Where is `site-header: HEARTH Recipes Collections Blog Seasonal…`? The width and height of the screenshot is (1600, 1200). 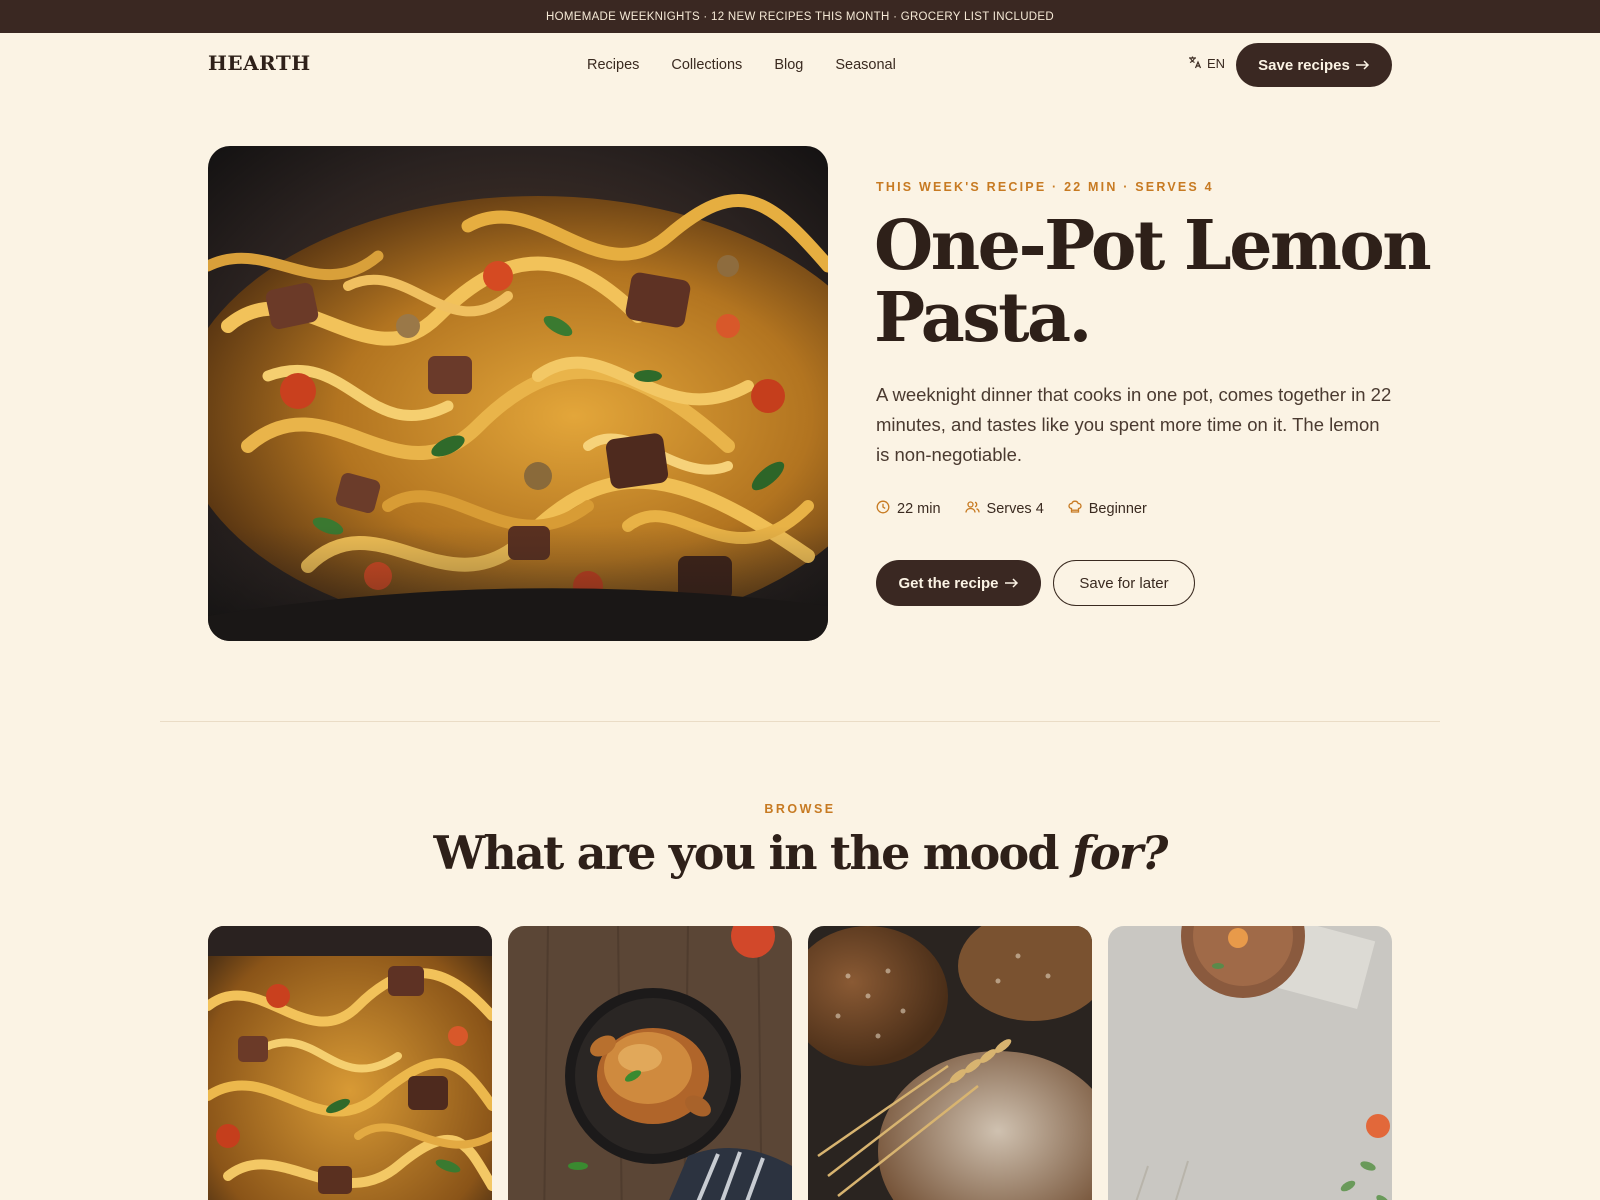
site-header: HEARTH Recipes Collections Blog Seasonal… is located at coordinates (800, 65).